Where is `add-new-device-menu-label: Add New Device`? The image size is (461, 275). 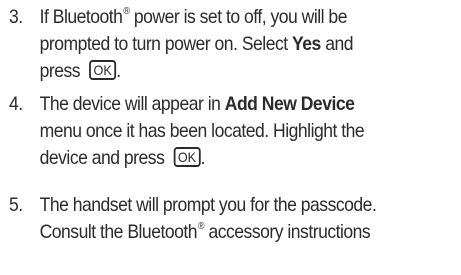 add-new-device-menu-label: Add New Device is located at coordinates (289, 104).